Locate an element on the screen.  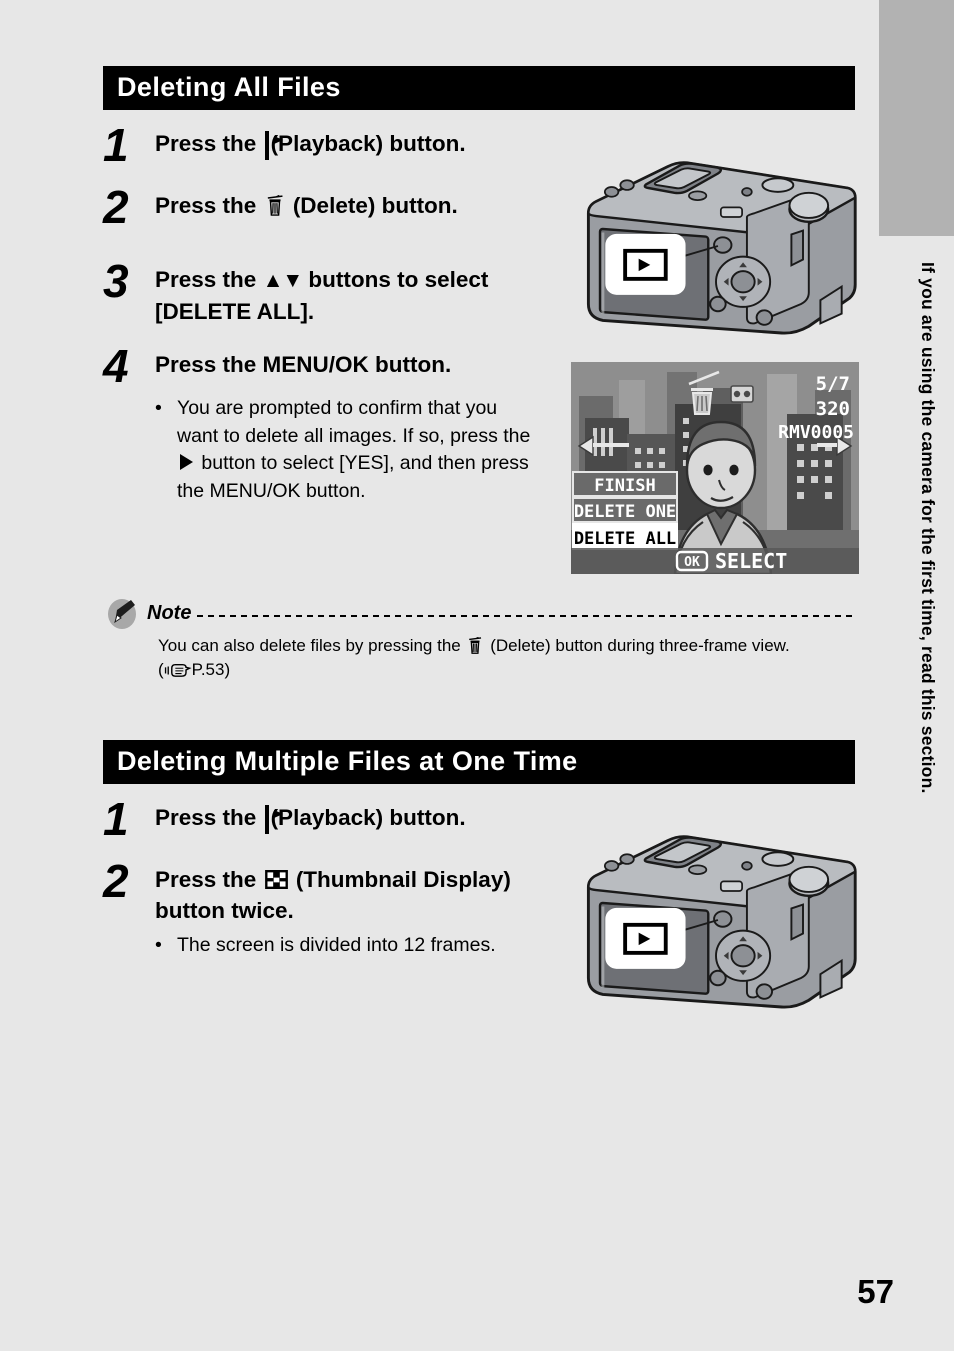
pointing-hand-icon is located at coordinates (178, 670).